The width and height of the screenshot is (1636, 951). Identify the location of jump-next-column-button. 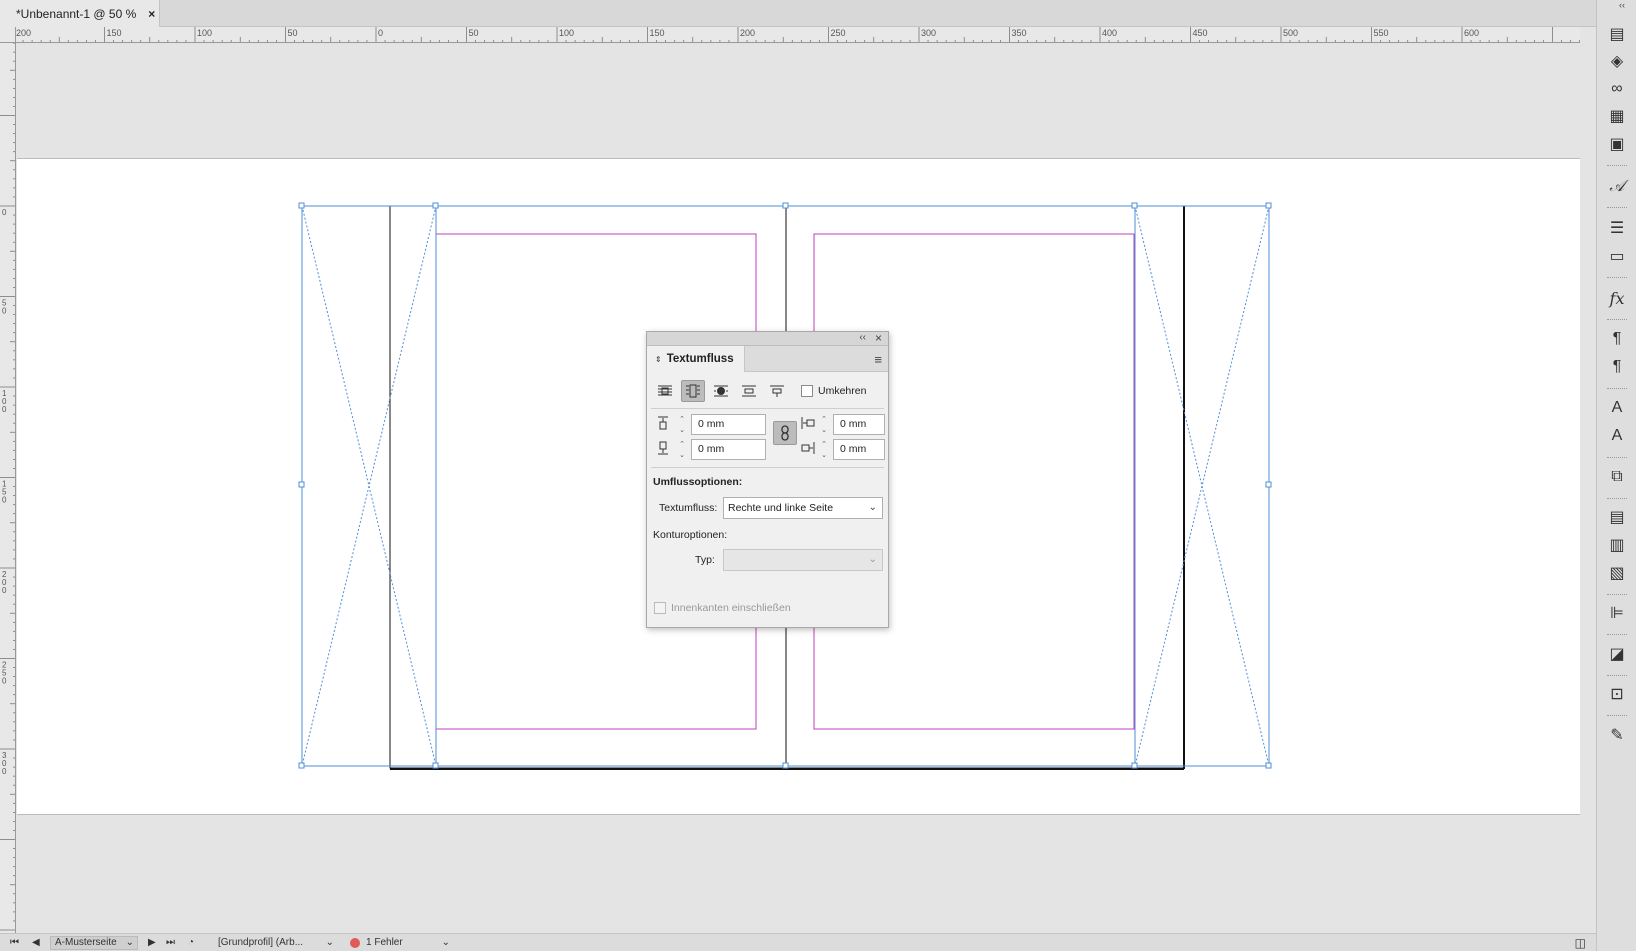
(777, 391).